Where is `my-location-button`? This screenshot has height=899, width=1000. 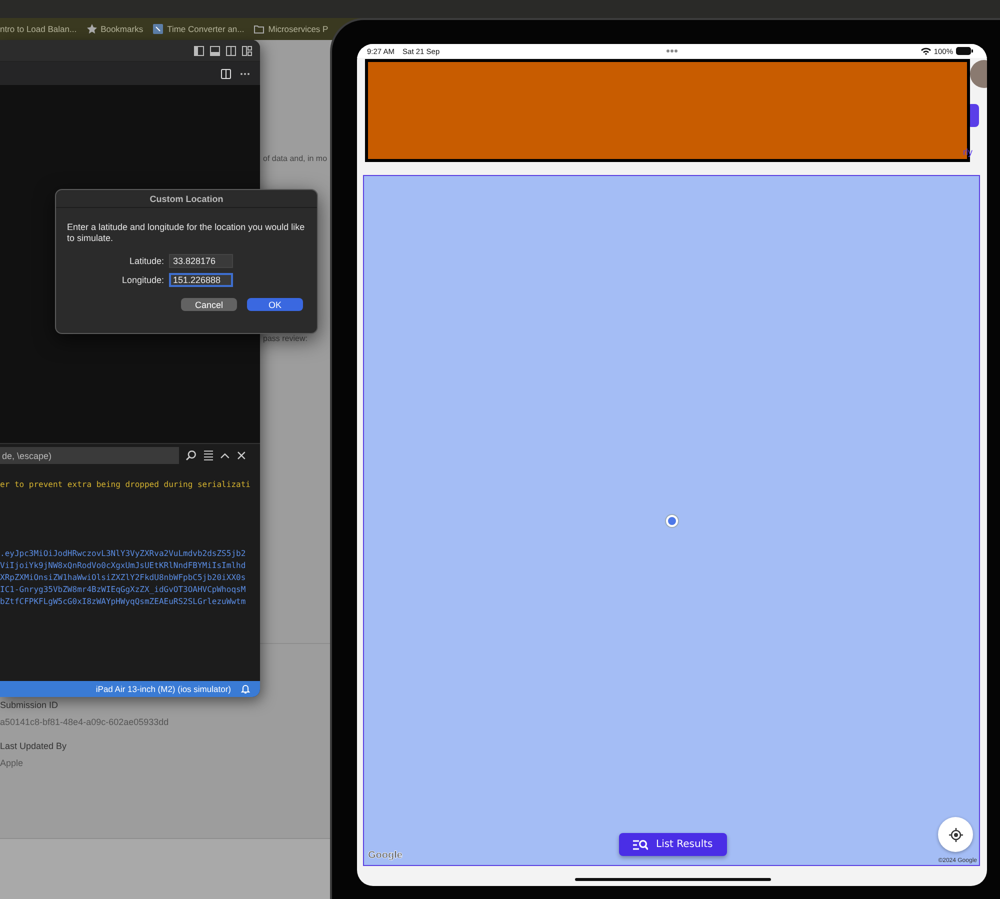
my-location-button is located at coordinates (955, 834).